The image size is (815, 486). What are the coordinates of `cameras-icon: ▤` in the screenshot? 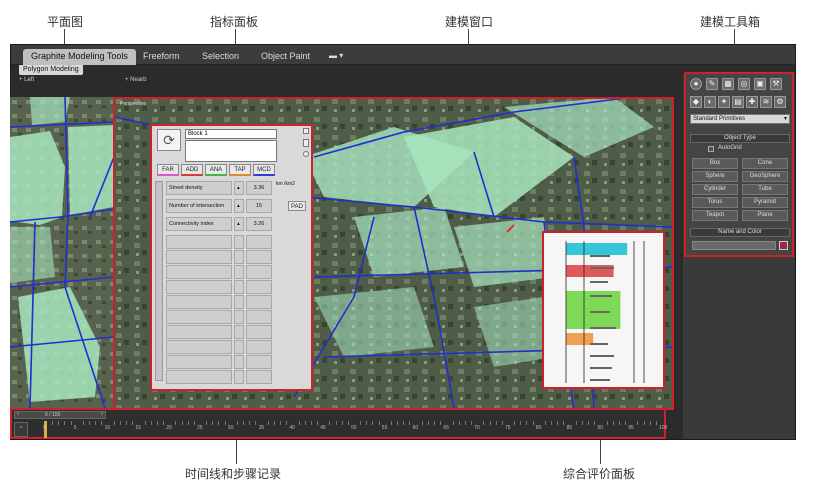 It's located at (738, 102).